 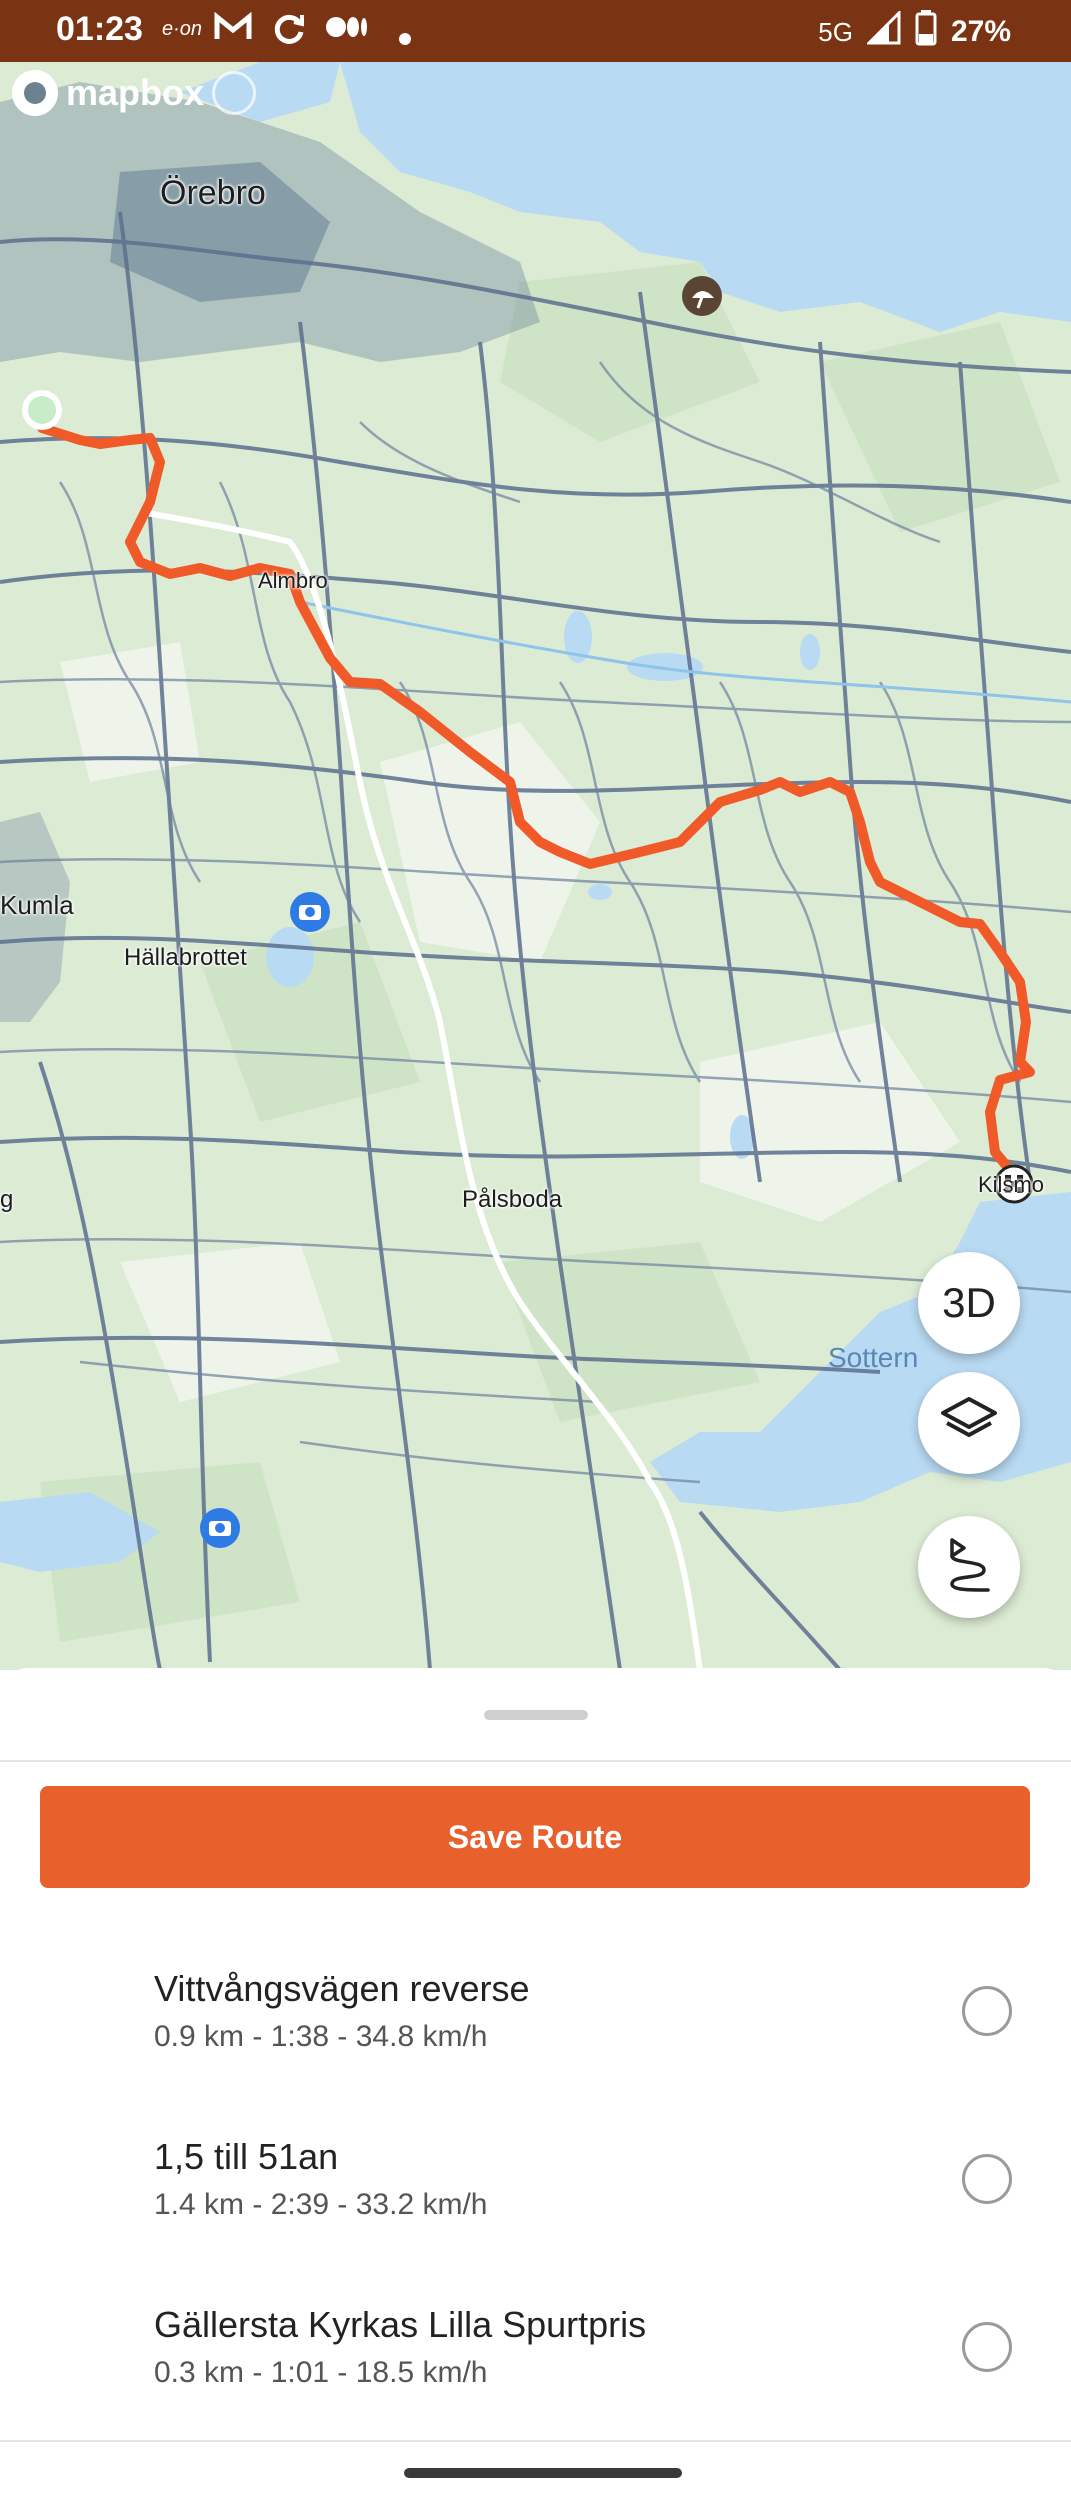 What do you see at coordinates (246, 2156) in the screenshot?
I see `segment-name: 1,5 till 51an` at bounding box center [246, 2156].